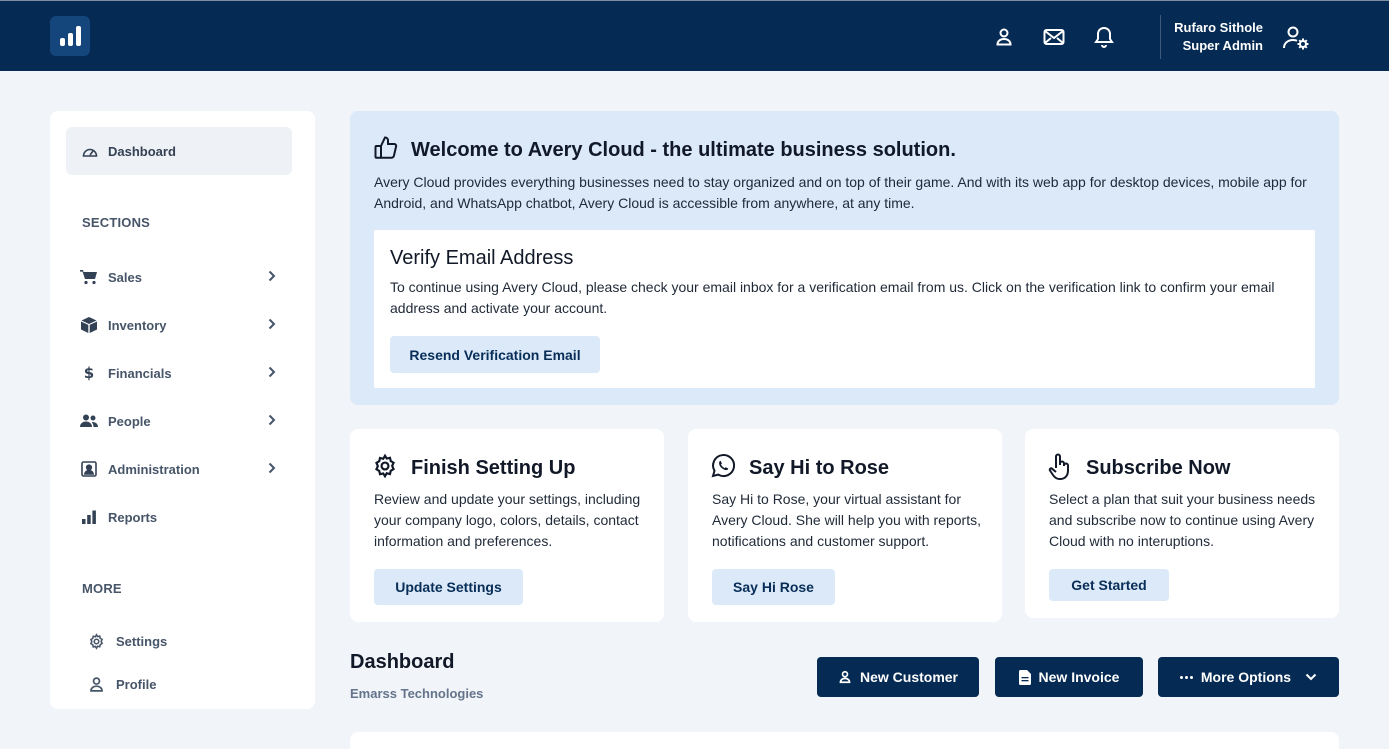 The image size is (1389, 749). What do you see at coordinates (89, 469) in the screenshot?
I see `id-badge-icon` at bounding box center [89, 469].